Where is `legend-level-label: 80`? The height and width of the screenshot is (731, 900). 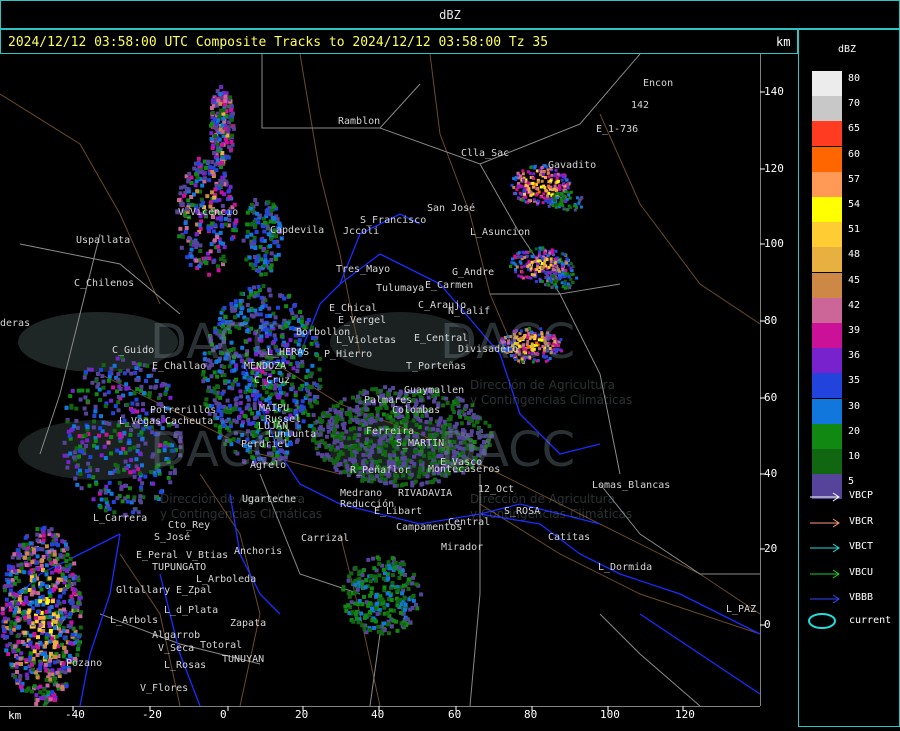
legend-level-label: 80 is located at coordinates (854, 78).